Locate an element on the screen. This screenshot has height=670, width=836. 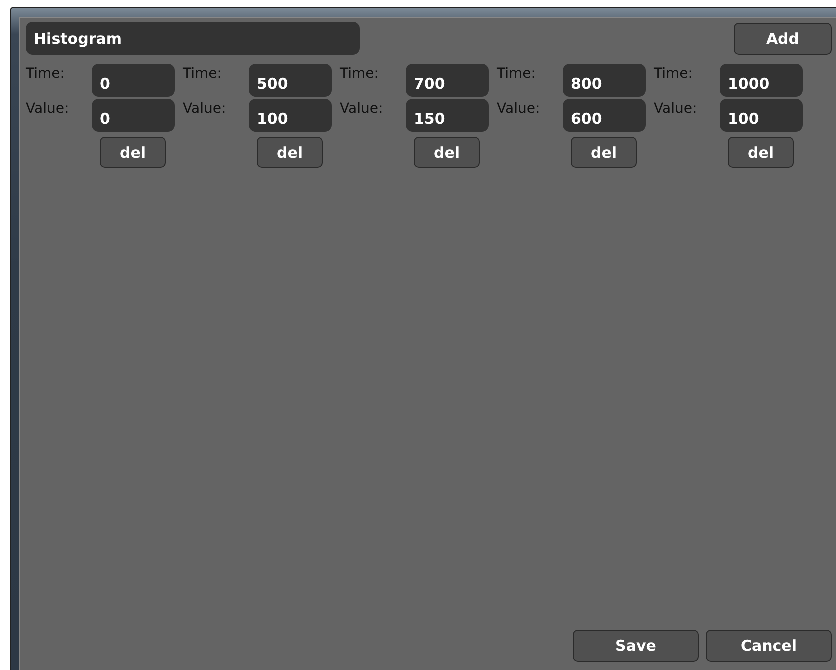
time-field: 700 is located at coordinates (447, 80).